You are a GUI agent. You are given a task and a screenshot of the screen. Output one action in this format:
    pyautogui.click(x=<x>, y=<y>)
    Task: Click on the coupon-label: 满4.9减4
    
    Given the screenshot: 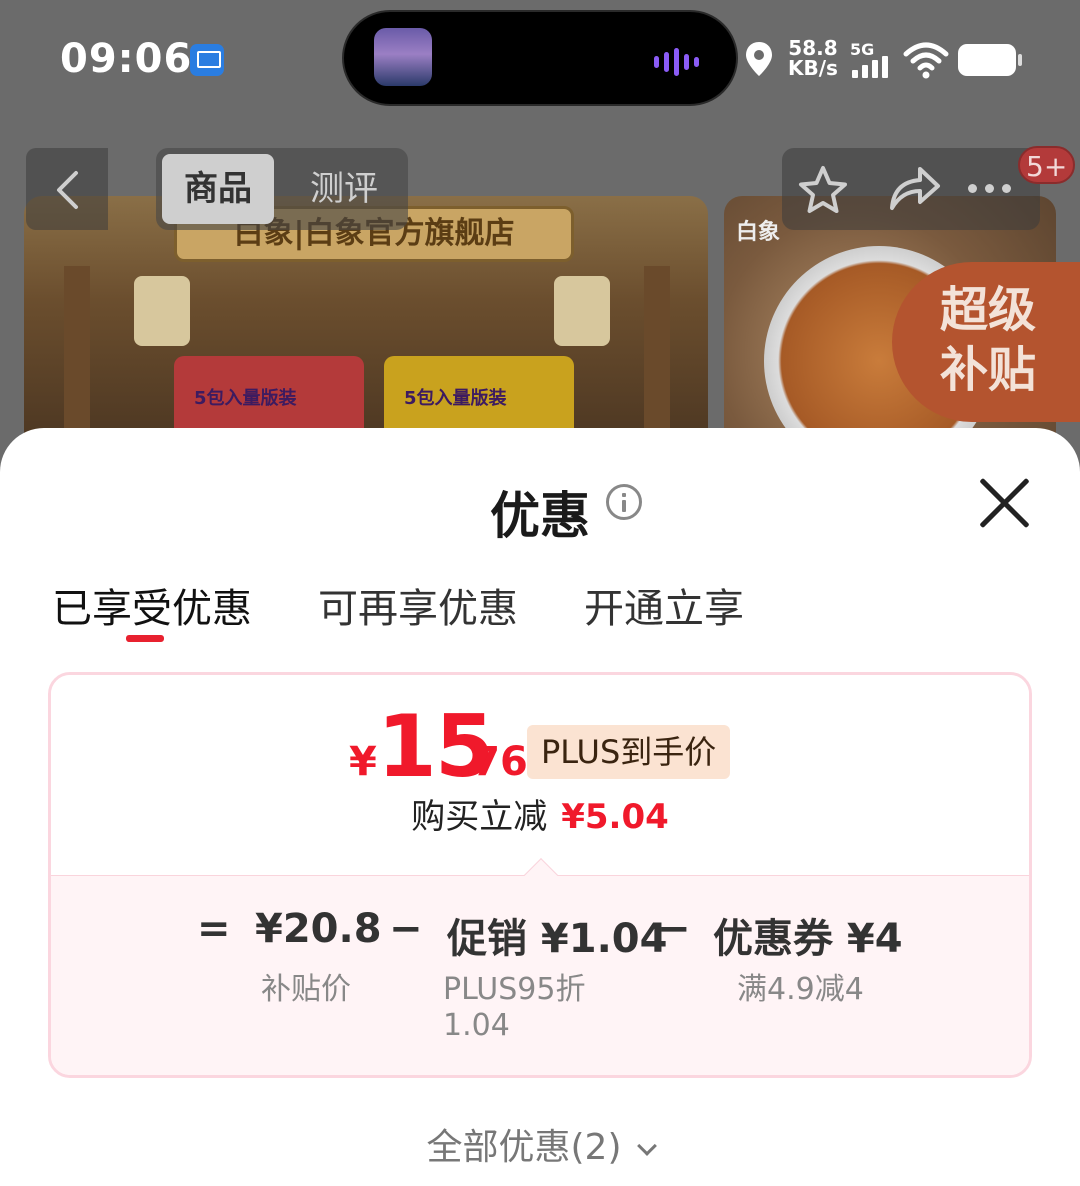 What is the action you would take?
    pyautogui.click(x=800, y=989)
    